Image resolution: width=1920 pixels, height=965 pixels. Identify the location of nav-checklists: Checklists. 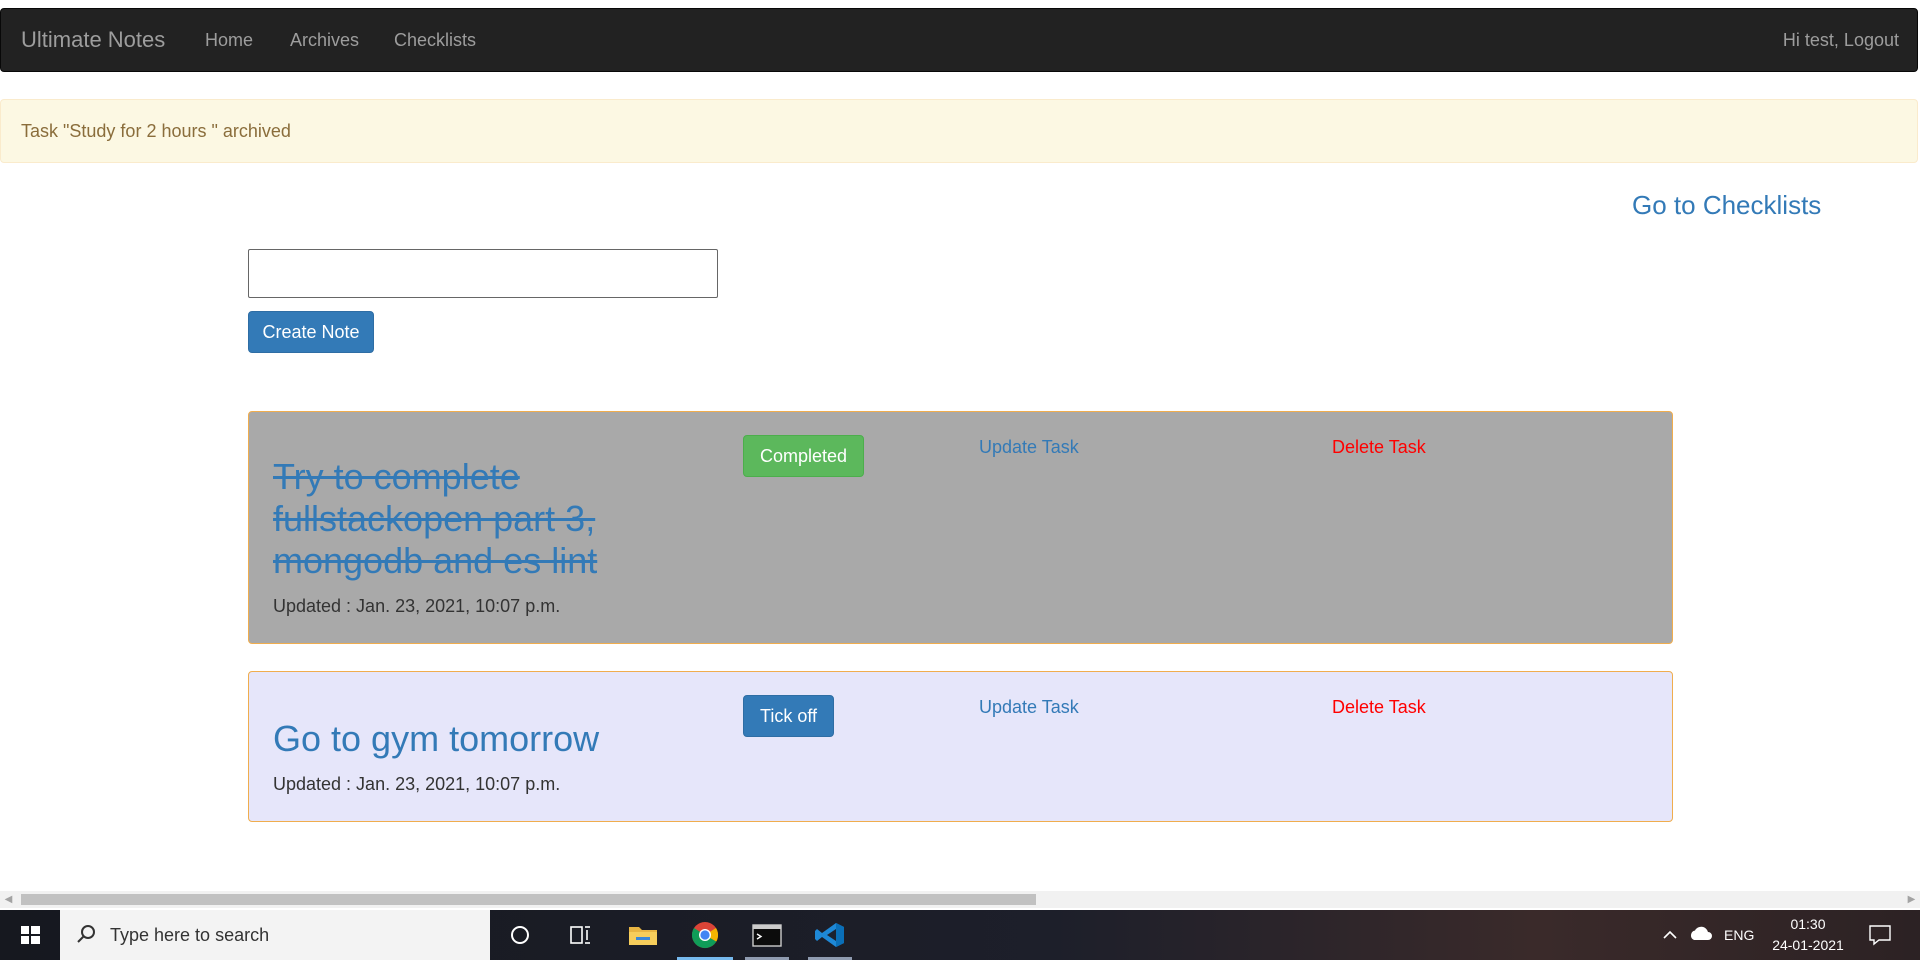
(435, 40).